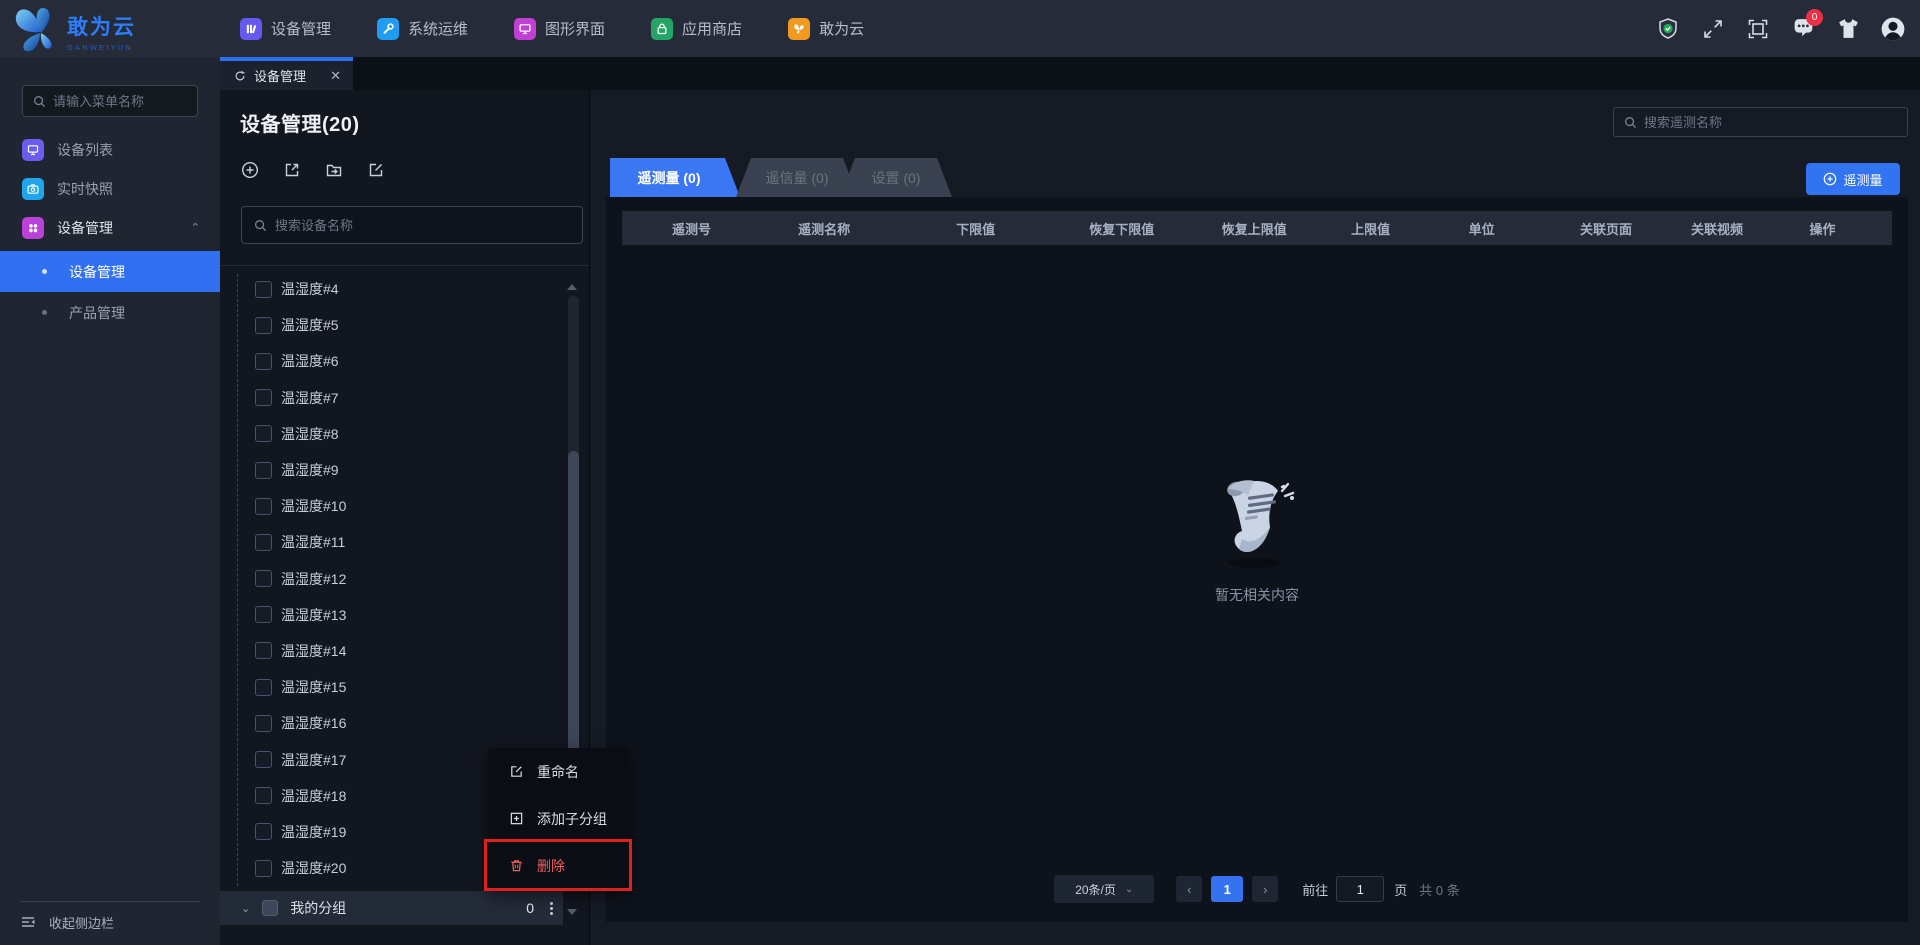 The image size is (1920, 945). What do you see at coordinates (392, 325) in the screenshot?
I see `device-row: 温湿度#5` at bounding box center [392, 325].